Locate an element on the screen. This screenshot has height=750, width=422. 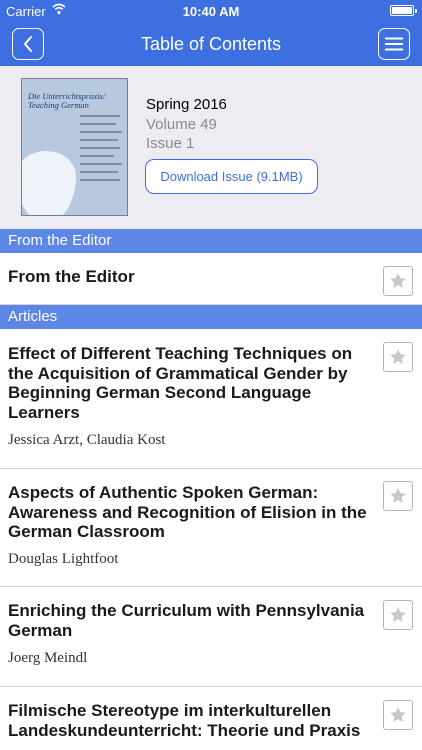
cover-graphic is located at coordinates (49, 183).